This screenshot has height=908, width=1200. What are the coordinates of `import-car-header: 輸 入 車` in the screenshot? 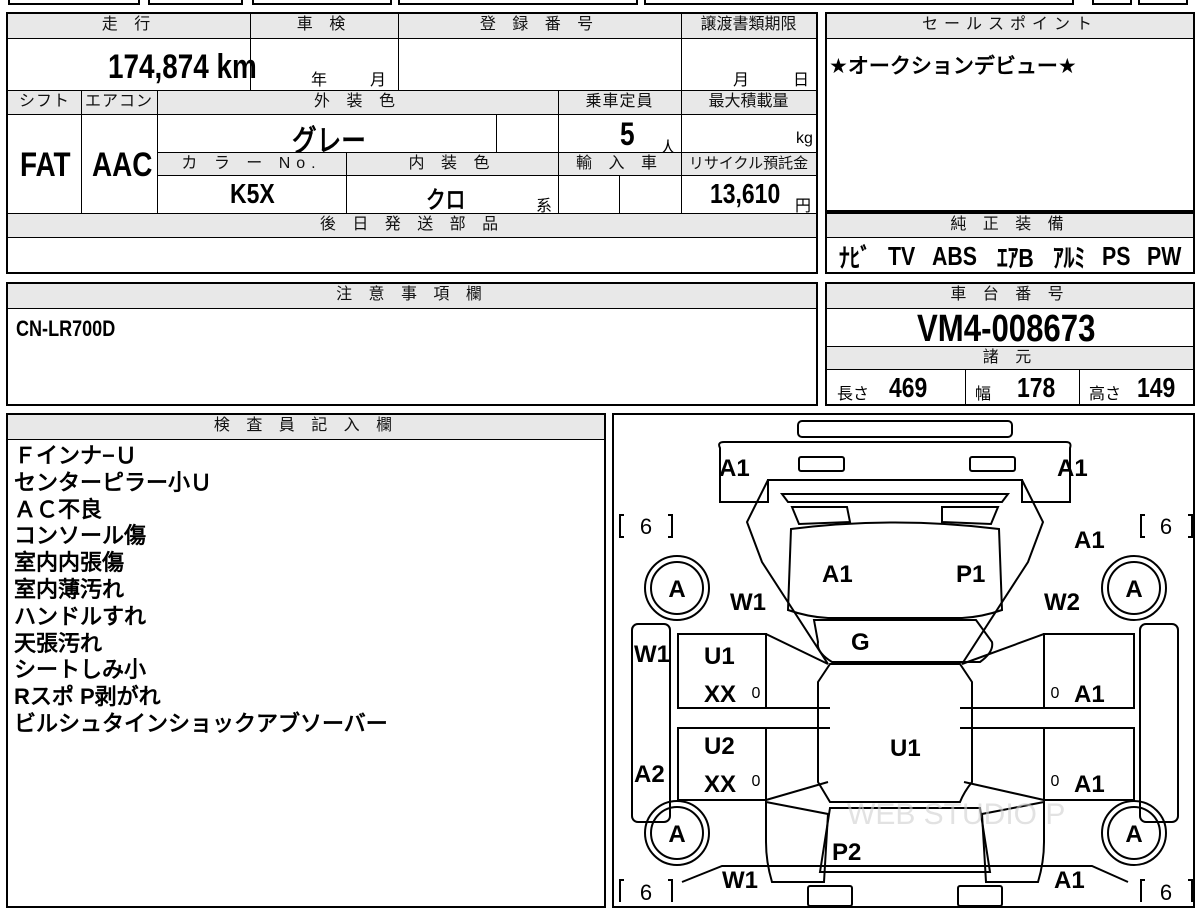 It's located at (619, 164).